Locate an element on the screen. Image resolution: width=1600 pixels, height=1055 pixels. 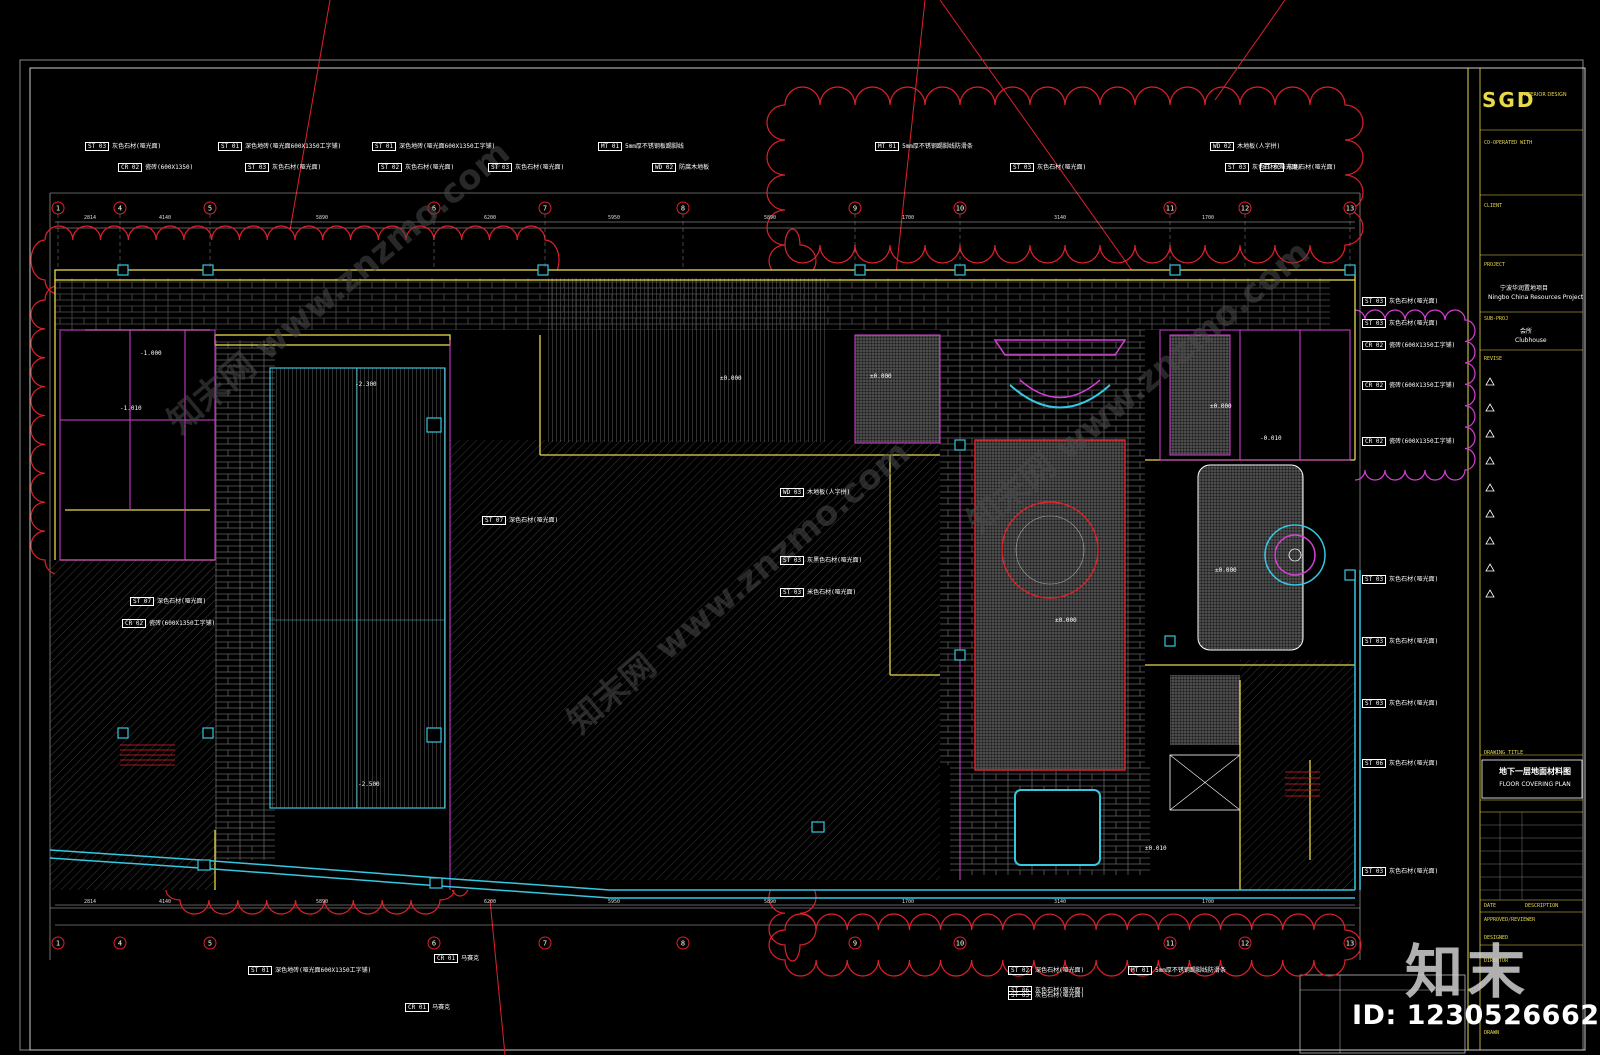
material-callout: CR 01 马赛克 is located at coordinates (456, 958).